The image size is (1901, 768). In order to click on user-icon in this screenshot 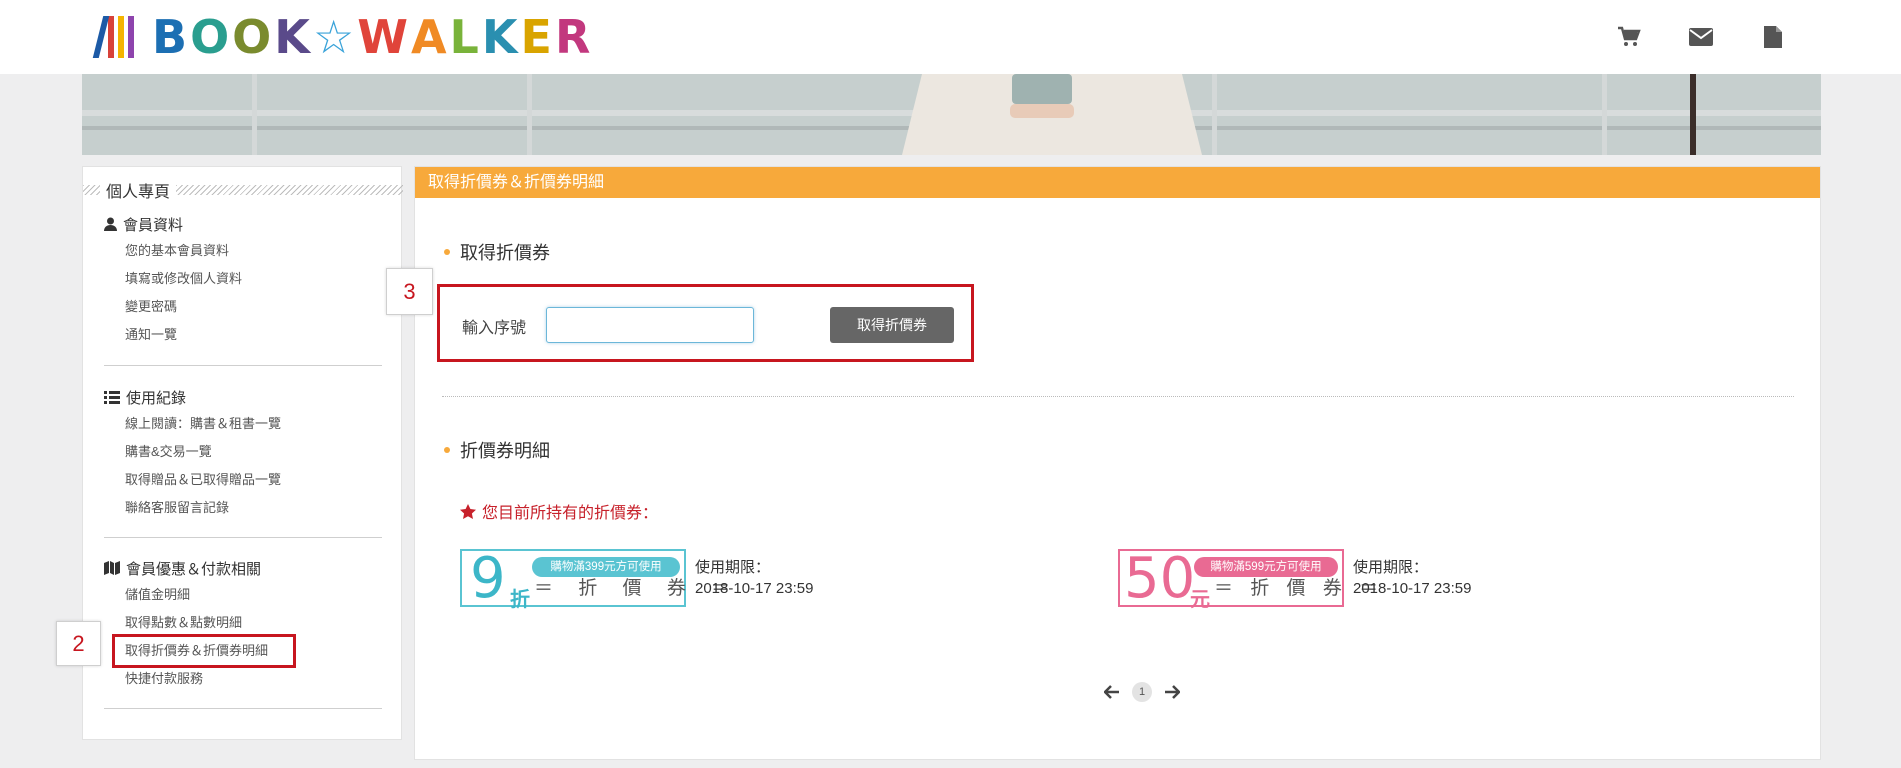, I will do `click(110, 224)`.